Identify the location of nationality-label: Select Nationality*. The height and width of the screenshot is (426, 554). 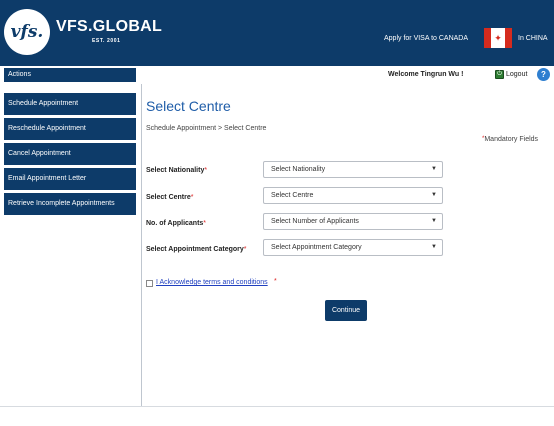
(176, 170).